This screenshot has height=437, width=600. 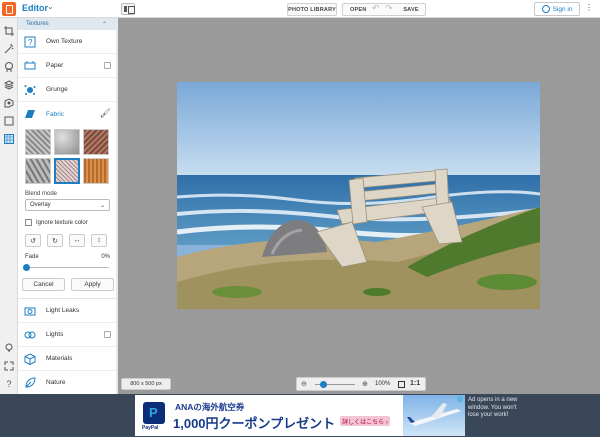 What do you see at coordinates (30, 66) in the screenshot?
I see `paper-icon` at bounding box center [30, 66].